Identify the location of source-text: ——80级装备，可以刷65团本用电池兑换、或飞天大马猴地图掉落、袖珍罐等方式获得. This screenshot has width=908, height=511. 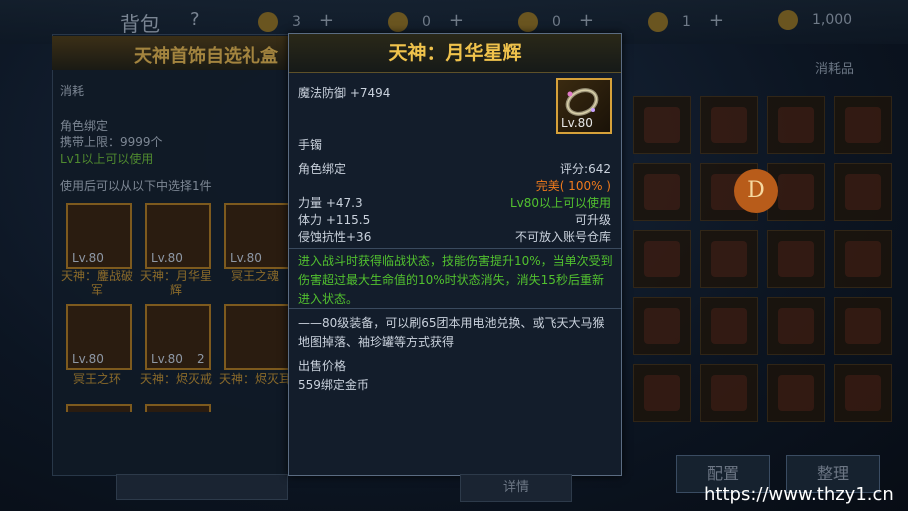
(451, 332).